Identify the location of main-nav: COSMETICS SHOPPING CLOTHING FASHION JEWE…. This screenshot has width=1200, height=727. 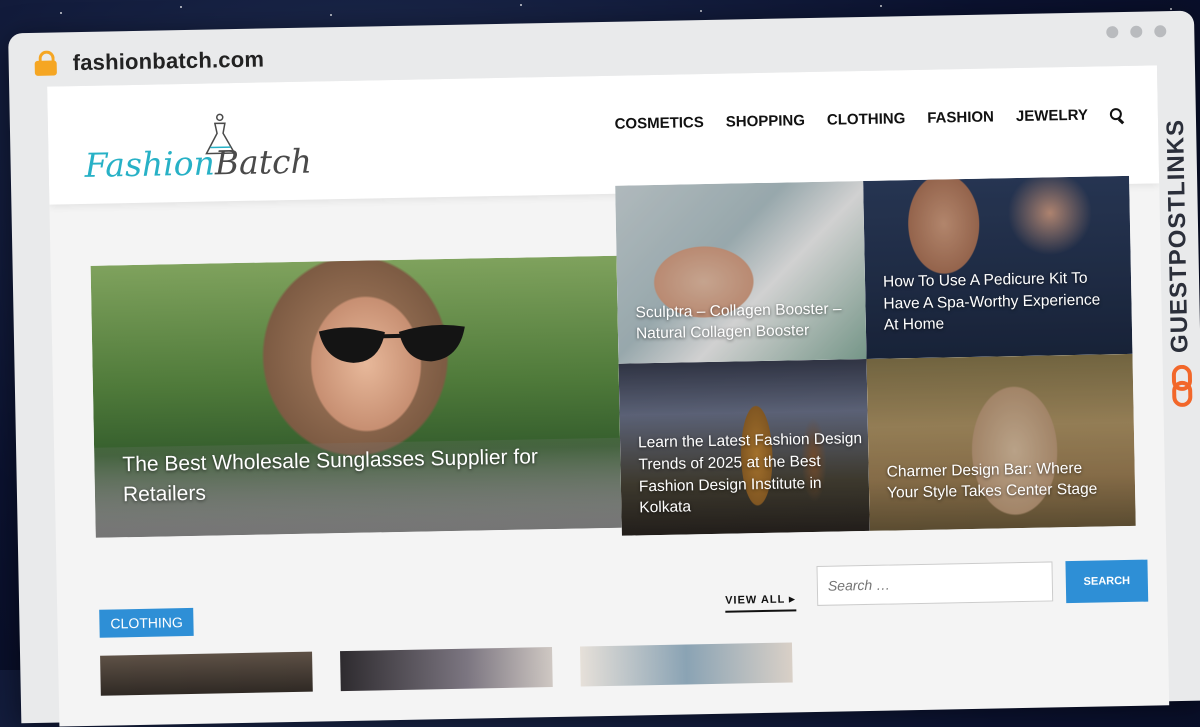
(869, 119).